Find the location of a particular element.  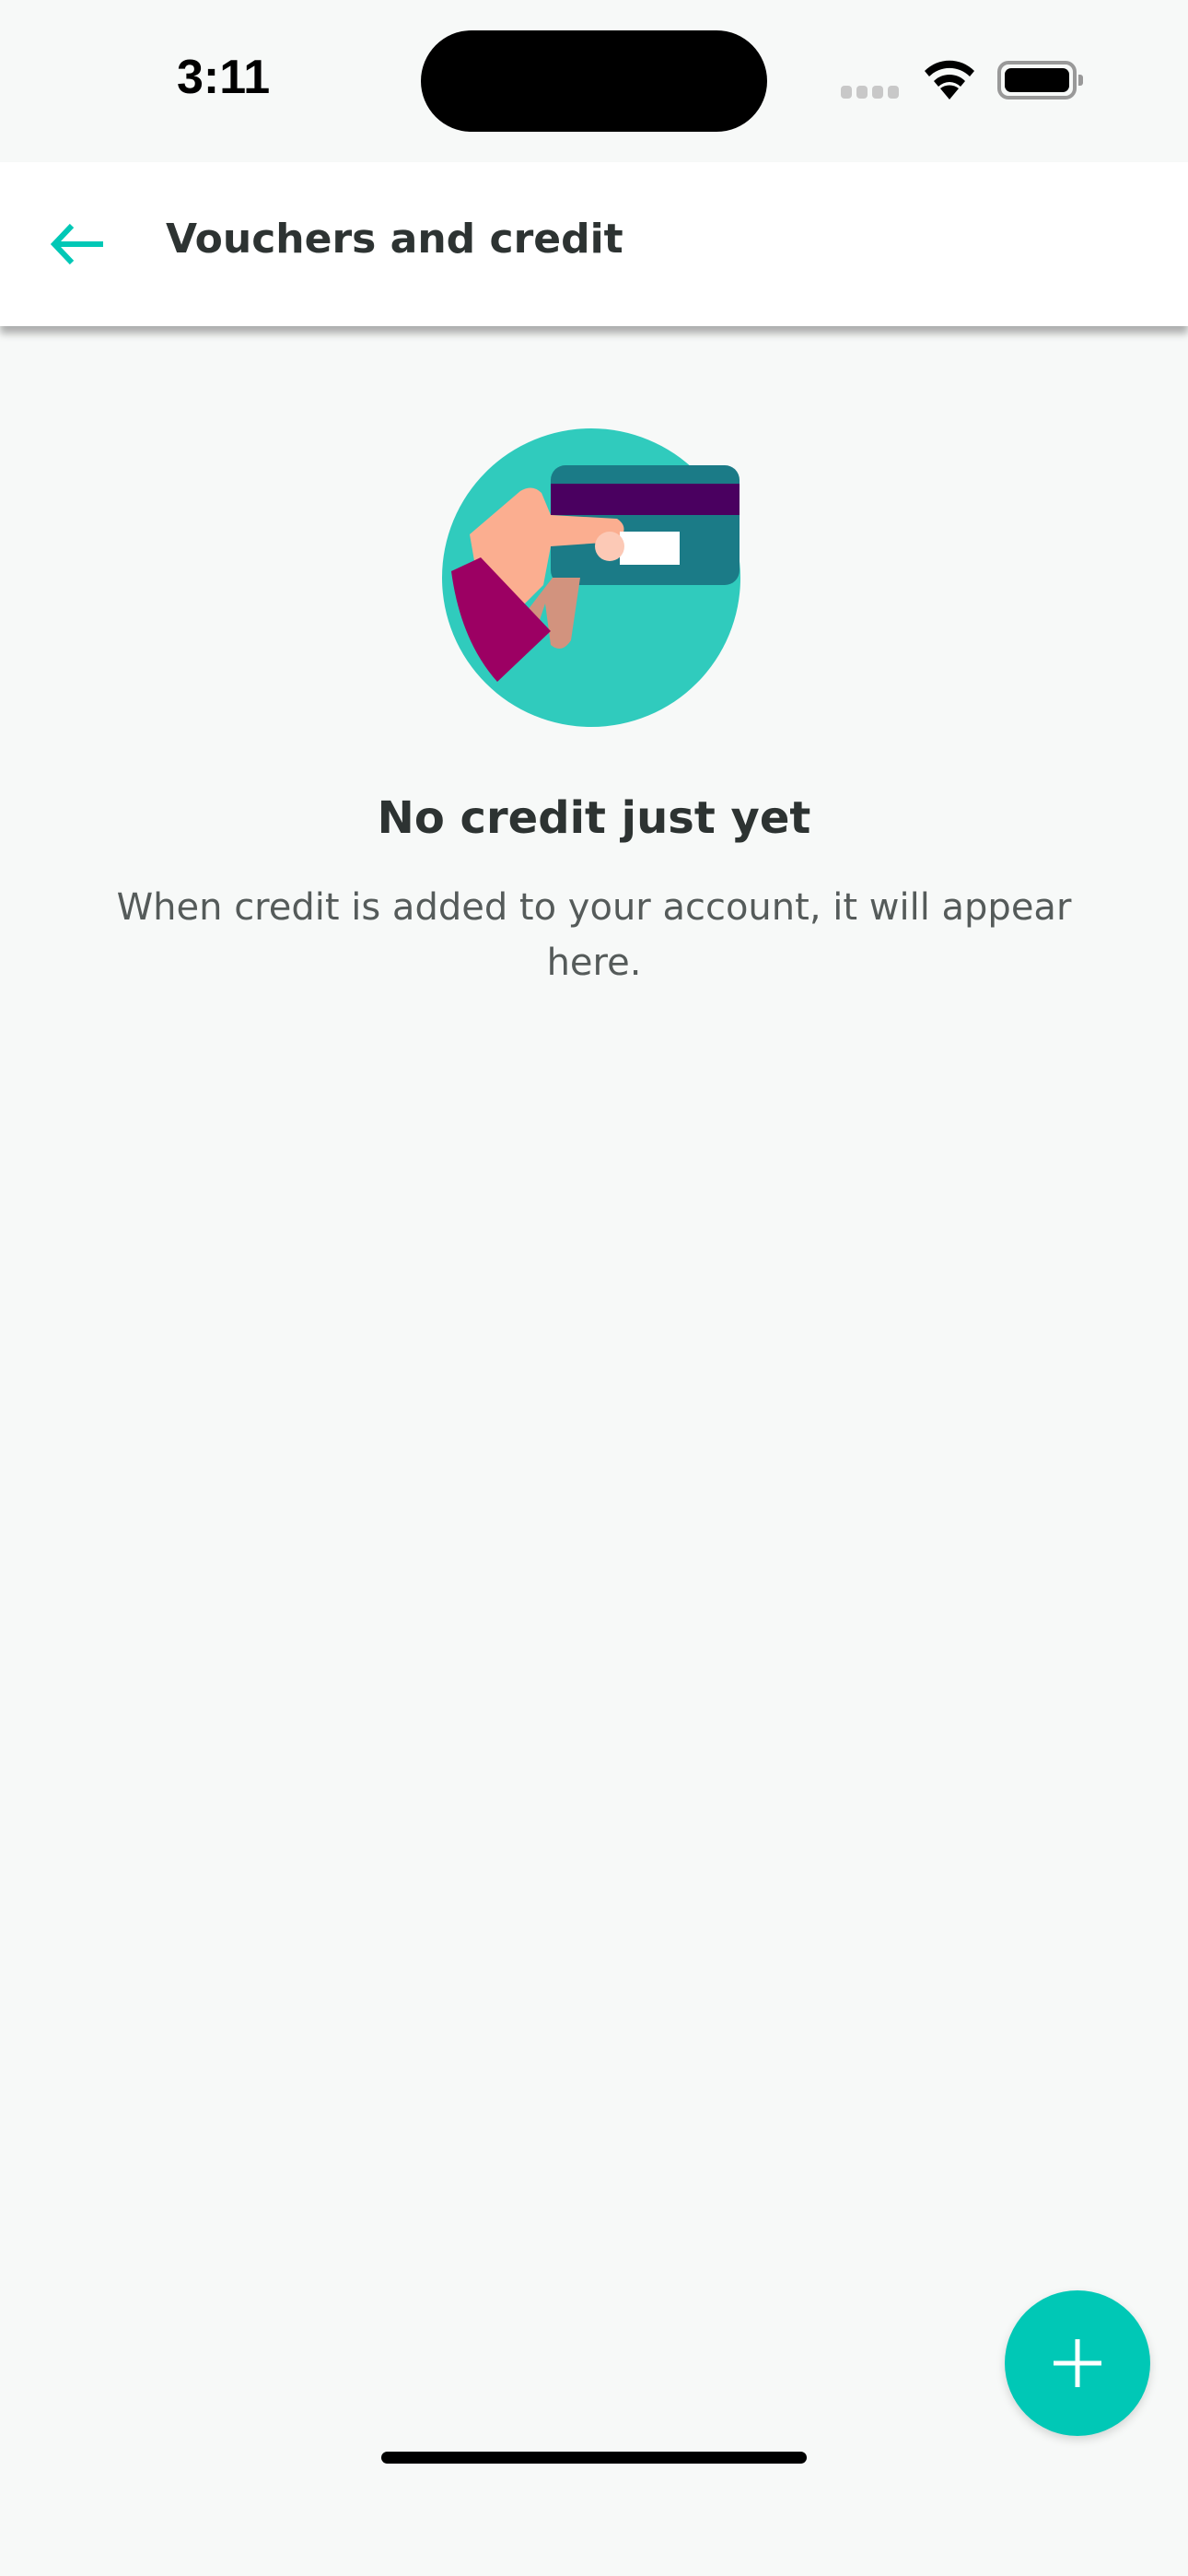

page-title: Vouchers and credit is located at coordinates (394, 239).